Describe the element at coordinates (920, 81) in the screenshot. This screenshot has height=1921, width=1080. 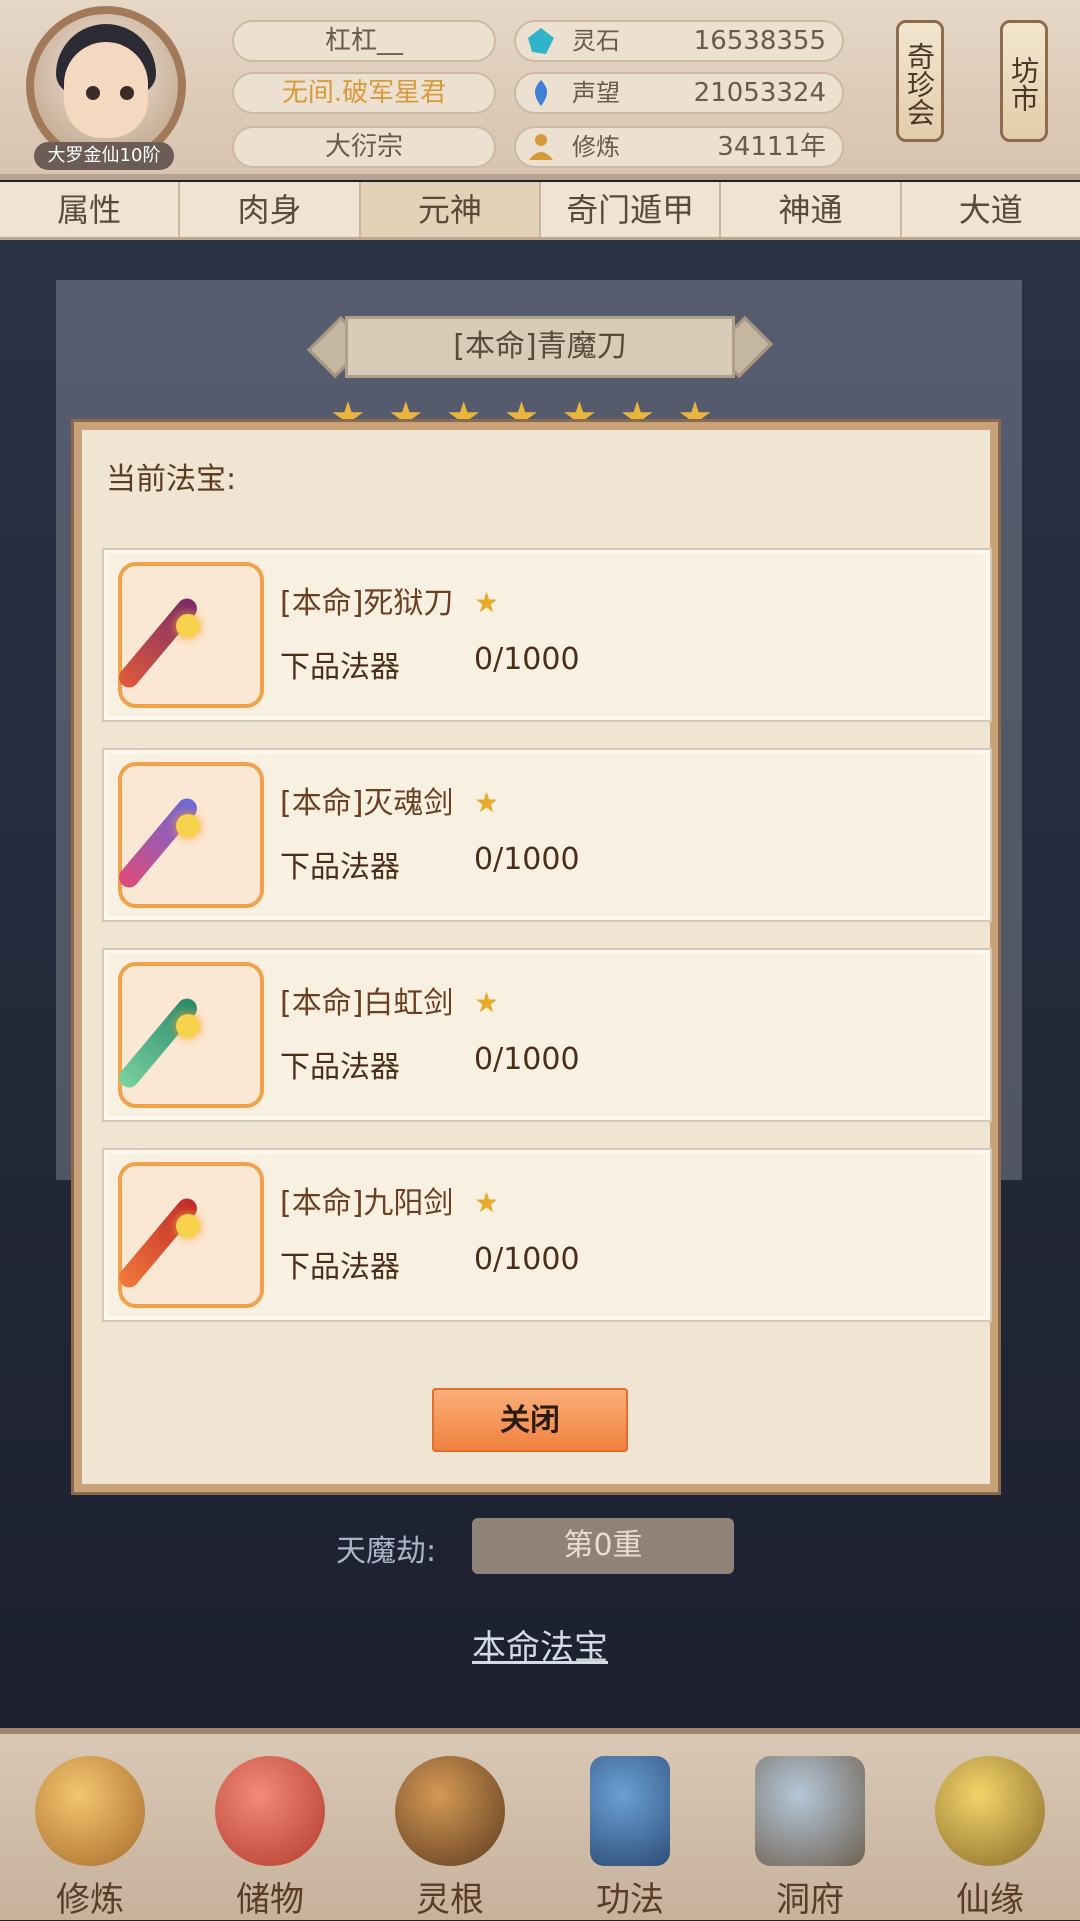
I see `qizhenhui-button: 奇珍会` at that location.